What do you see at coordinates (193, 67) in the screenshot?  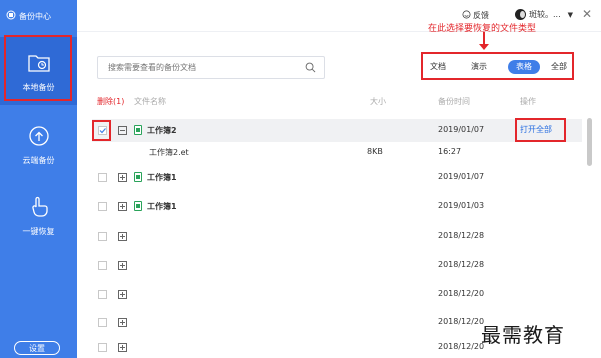 I see `search-input` at bounding box center [193, 67].